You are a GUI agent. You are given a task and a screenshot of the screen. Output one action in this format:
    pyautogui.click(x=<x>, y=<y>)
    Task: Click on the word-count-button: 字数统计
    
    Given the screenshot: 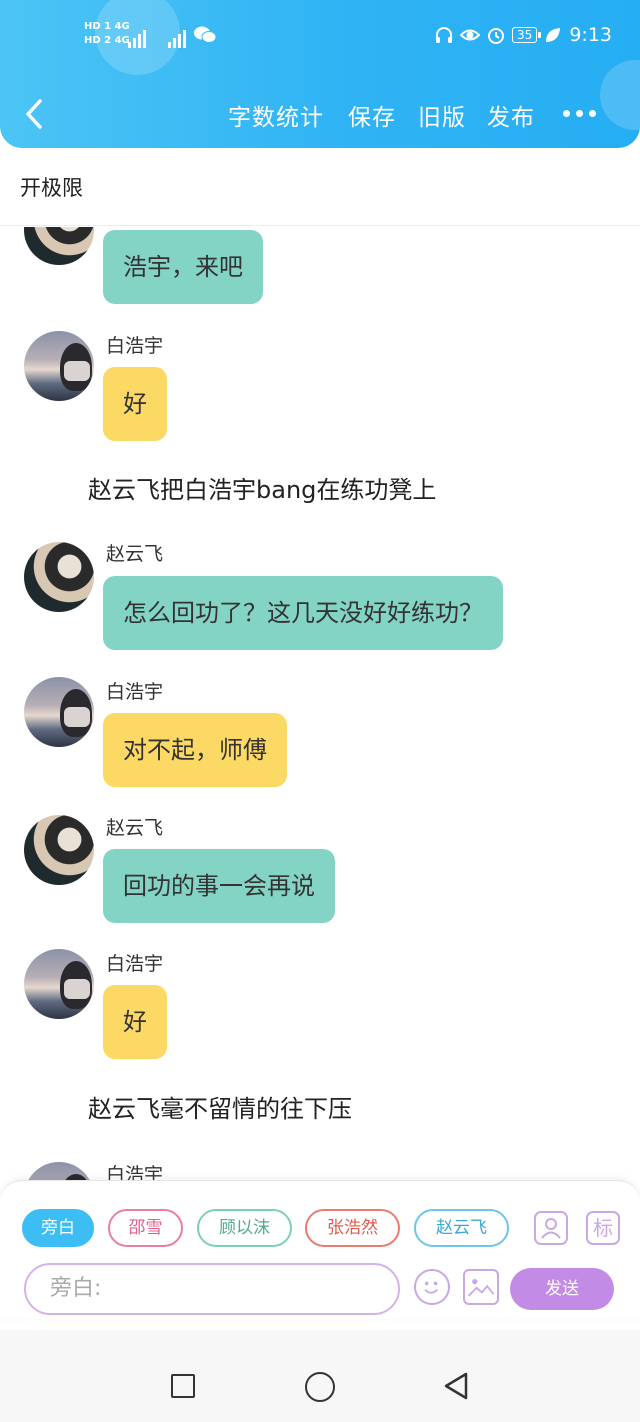 What is the action you would take?
    pyautogui.click(x=276, y=115)
    